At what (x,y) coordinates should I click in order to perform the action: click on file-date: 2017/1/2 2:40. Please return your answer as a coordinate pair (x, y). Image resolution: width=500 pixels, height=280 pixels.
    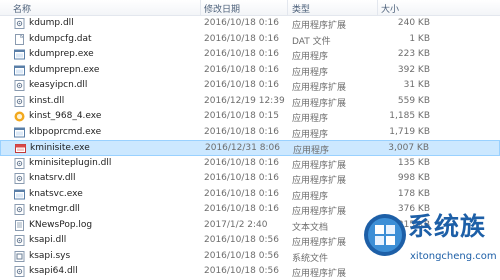
    Looking at the image, I should click on (236, 224).